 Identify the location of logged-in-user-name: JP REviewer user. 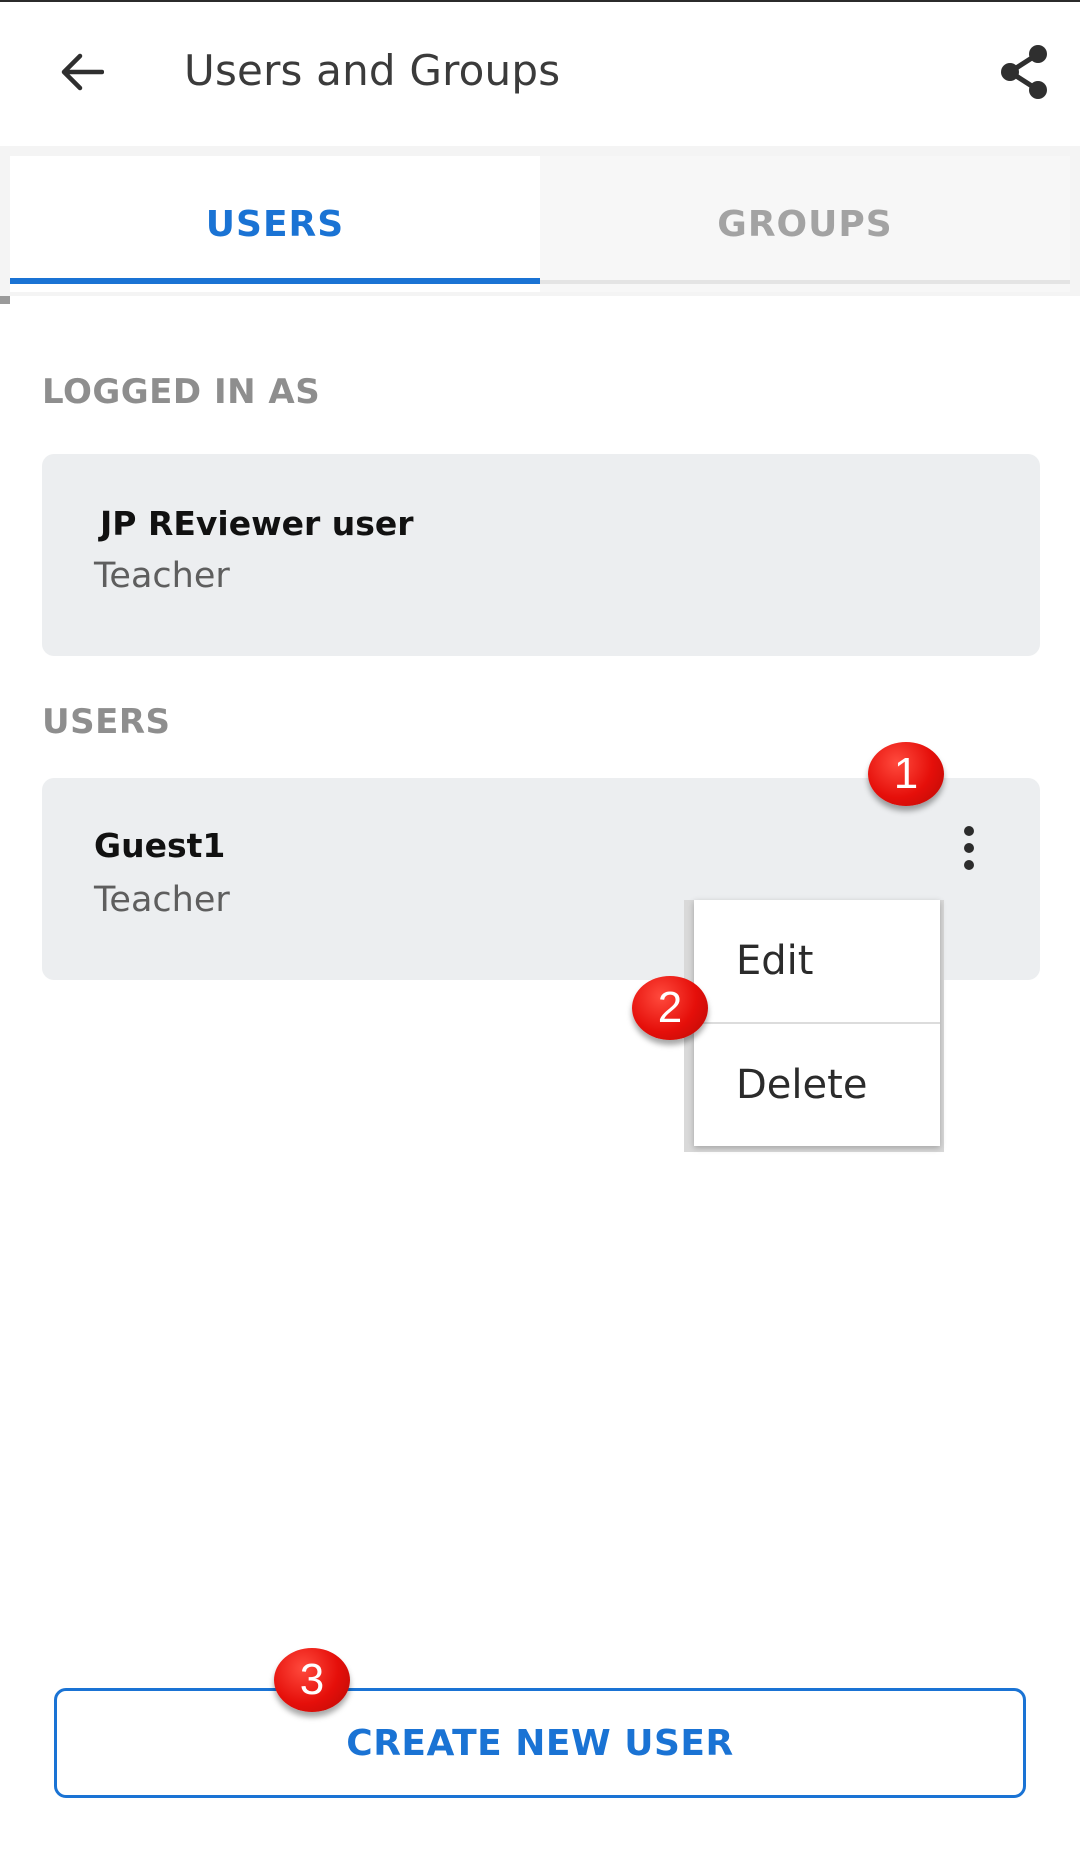
(257, 523).